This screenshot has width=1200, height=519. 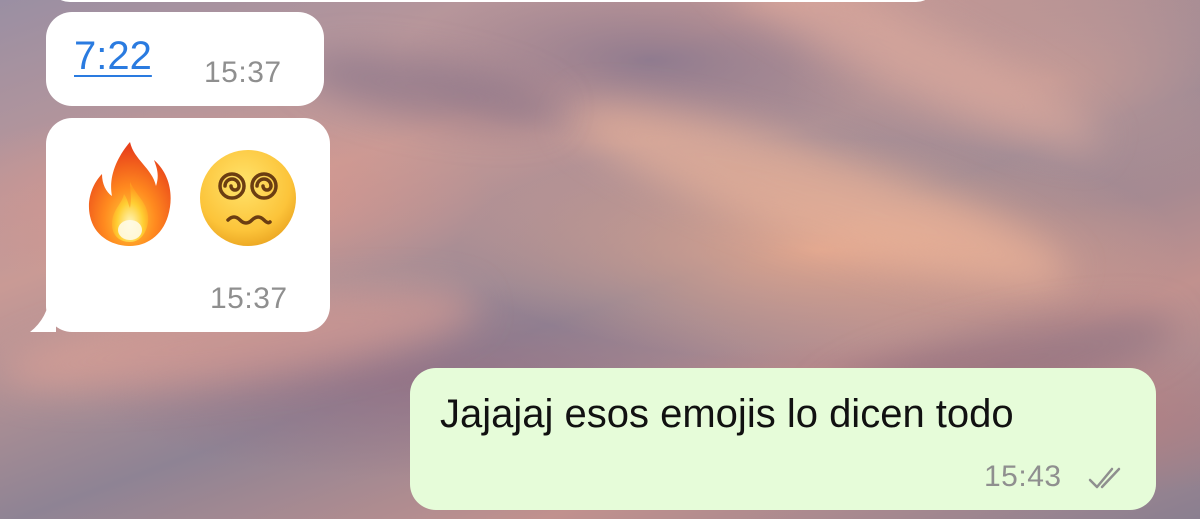 I want to click on double-check-read-icon, so click(x=1104, y=478).